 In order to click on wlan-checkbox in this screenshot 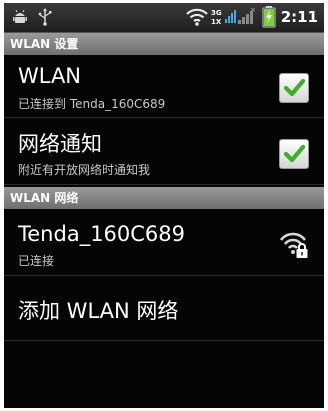, I will do `click(294, 88)`.